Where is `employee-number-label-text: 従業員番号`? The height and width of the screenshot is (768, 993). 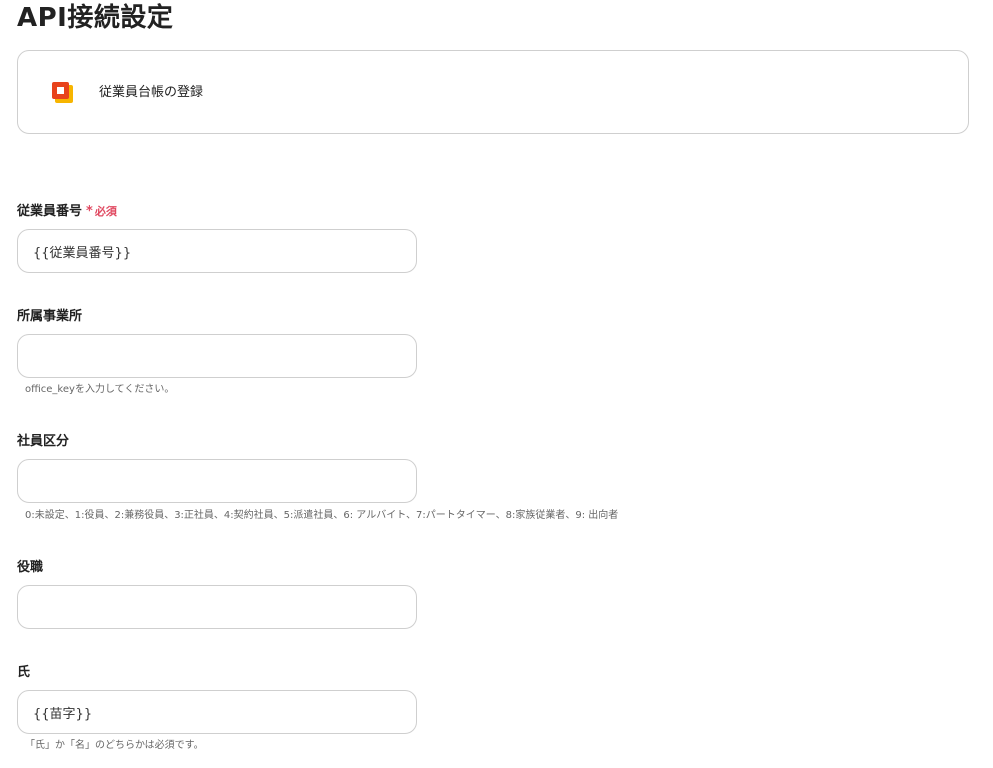 employee-number-label-text: 従業員番号 is located at coordinates (50, 211).